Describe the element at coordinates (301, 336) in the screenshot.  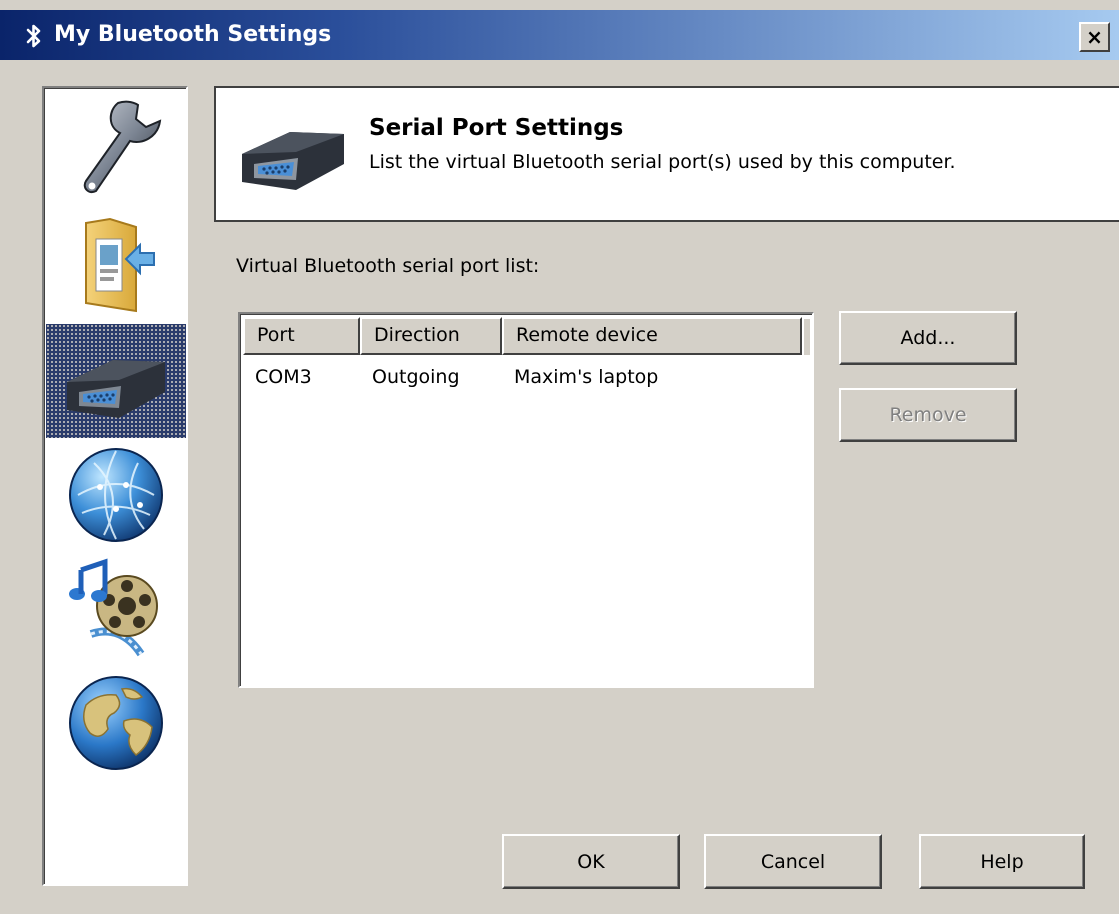
I see `column-header-port: Port` at that location.